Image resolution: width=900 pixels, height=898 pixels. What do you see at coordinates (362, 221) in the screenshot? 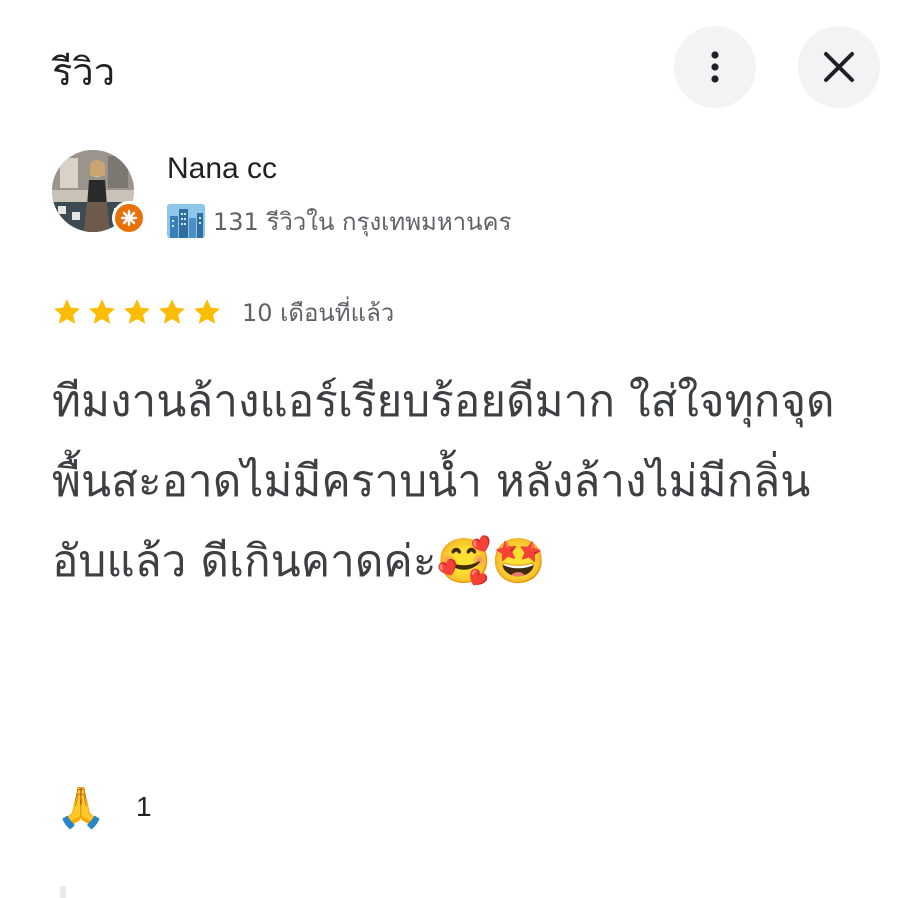
I see `review-count-location: 131 รีวิวใน กรุงเทพมหานคร` at bounding box center [362, 221].